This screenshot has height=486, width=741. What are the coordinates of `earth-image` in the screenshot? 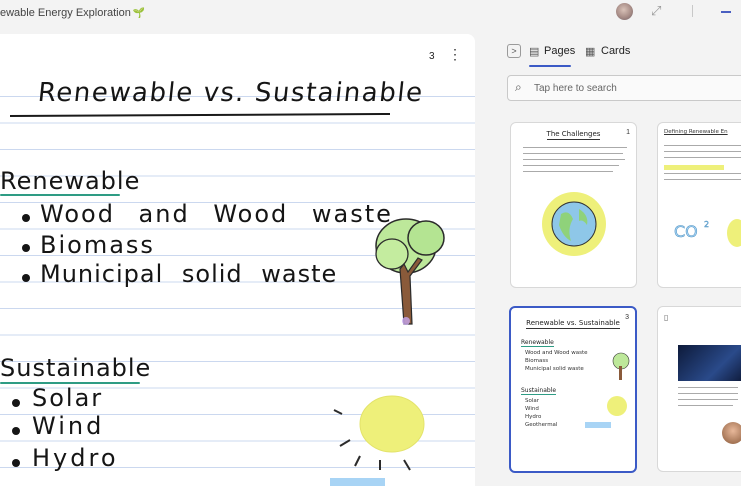 It's located at (709, 363).